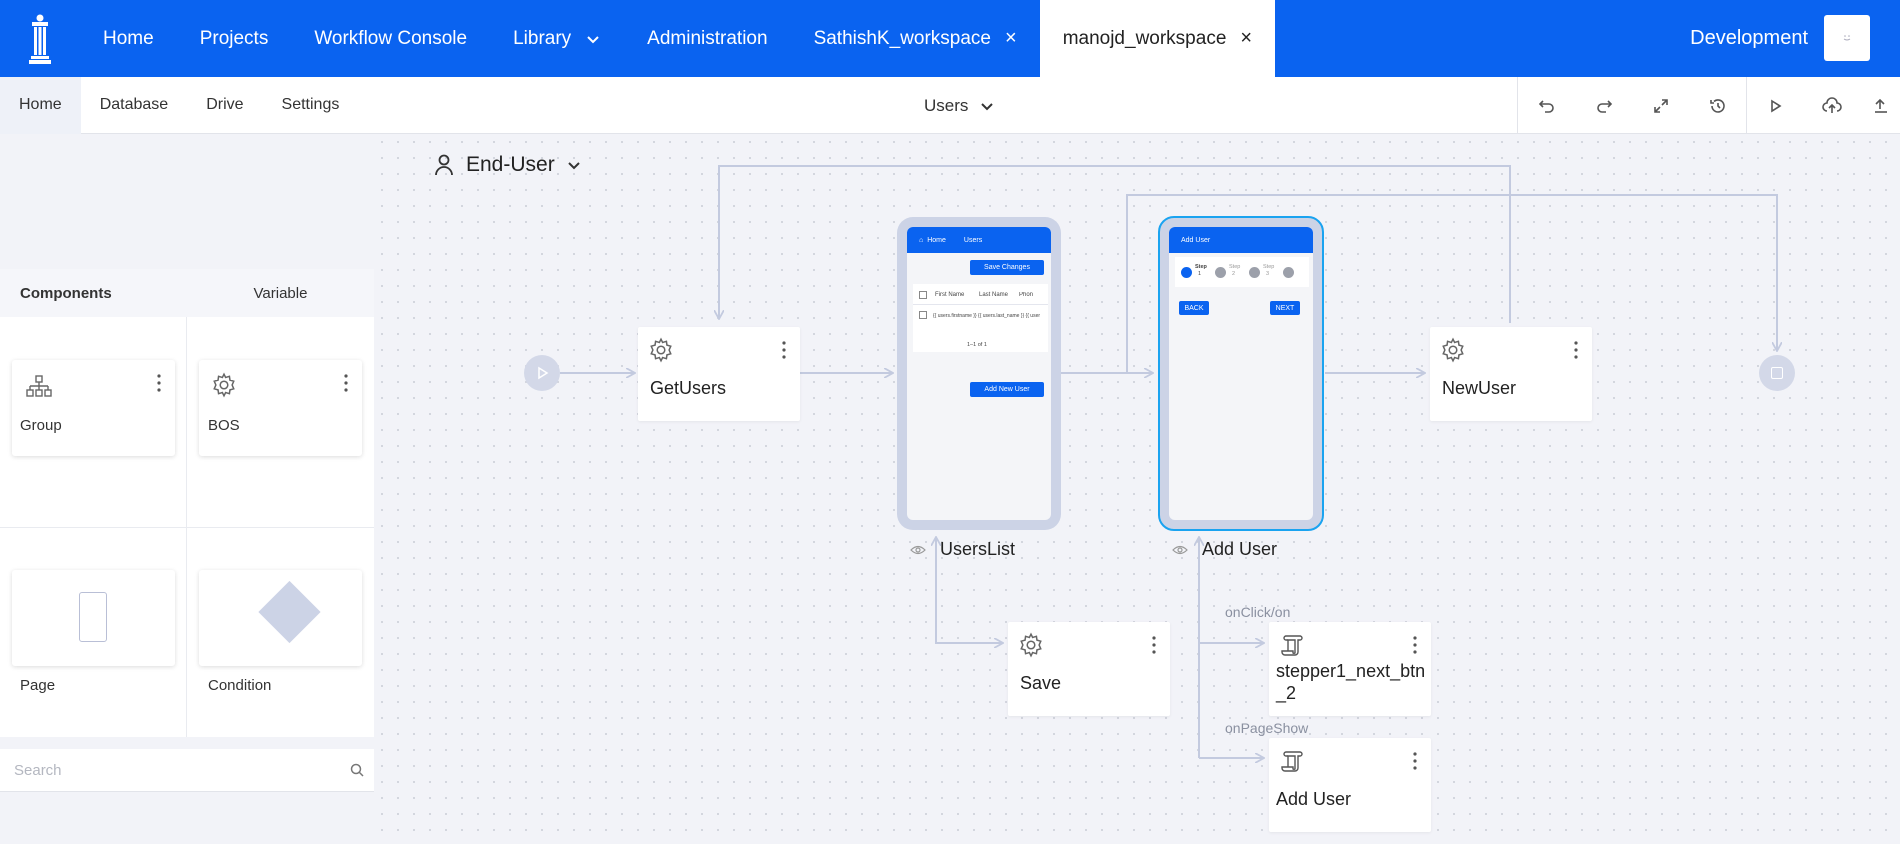 This screenshot has width=1900, height=844. What do you see at coordinates (542, 38) in the screenshot?
I see `nav-library-label: Library` at bounding box center [542, 38].